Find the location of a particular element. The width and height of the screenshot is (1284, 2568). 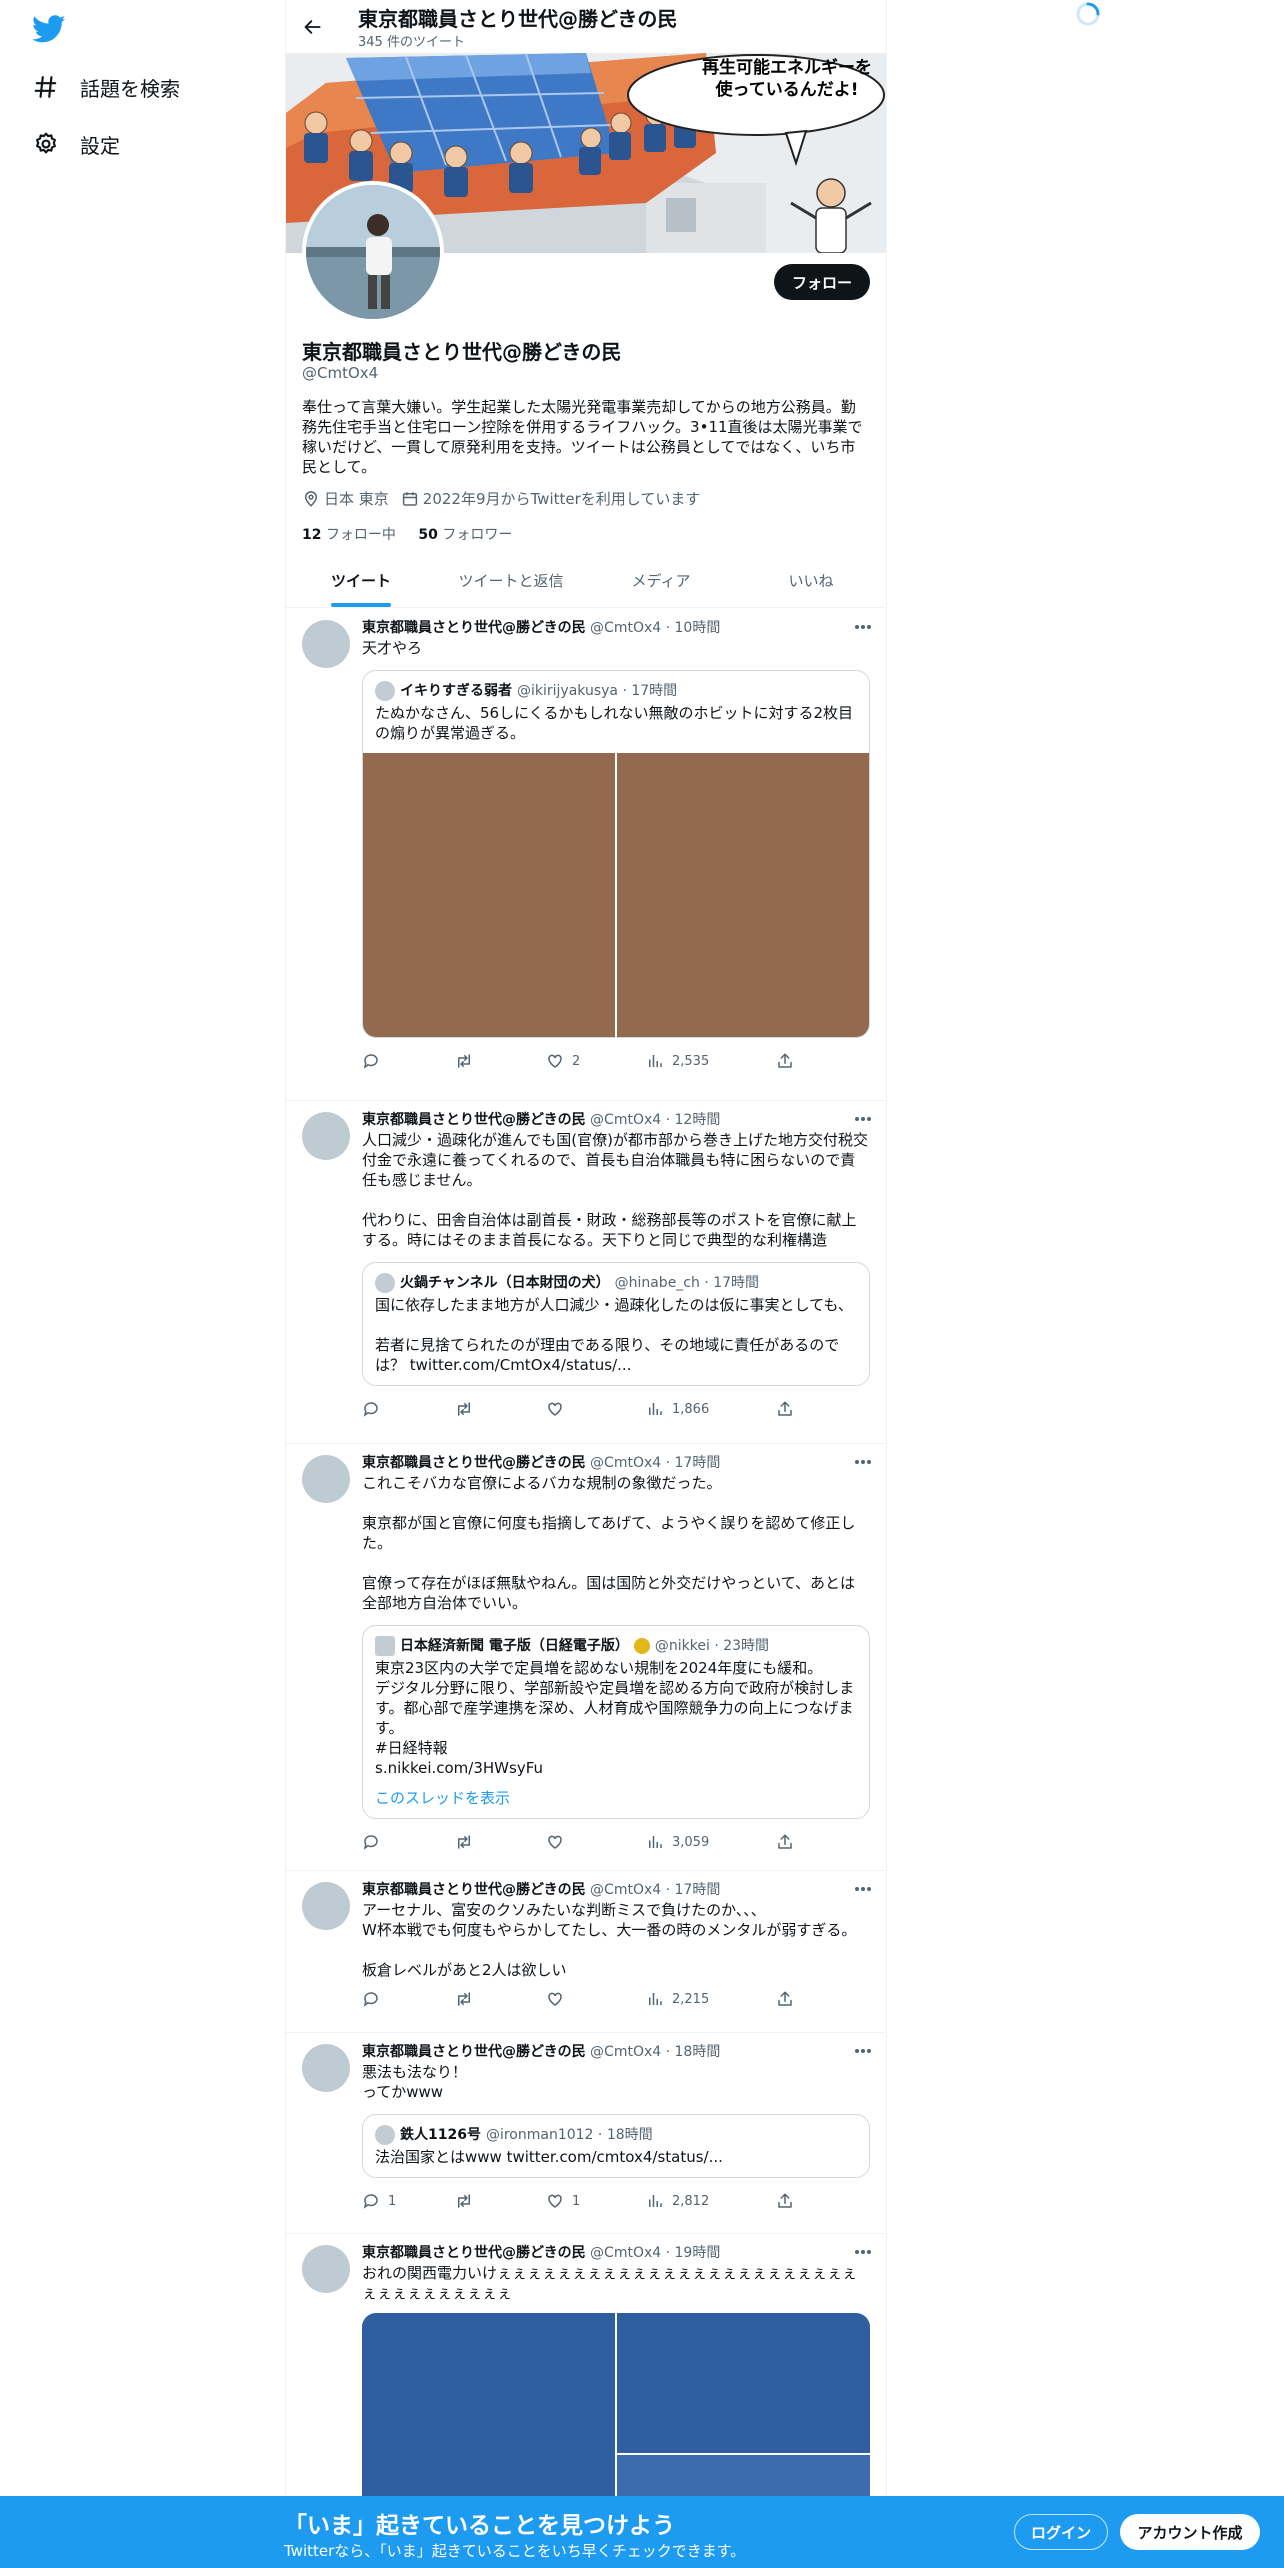

quoted-tweet-header: 日本経済新聞 電子版（日経電子版） @nikkei · 23時間 is located at coordinates (616, 1641).